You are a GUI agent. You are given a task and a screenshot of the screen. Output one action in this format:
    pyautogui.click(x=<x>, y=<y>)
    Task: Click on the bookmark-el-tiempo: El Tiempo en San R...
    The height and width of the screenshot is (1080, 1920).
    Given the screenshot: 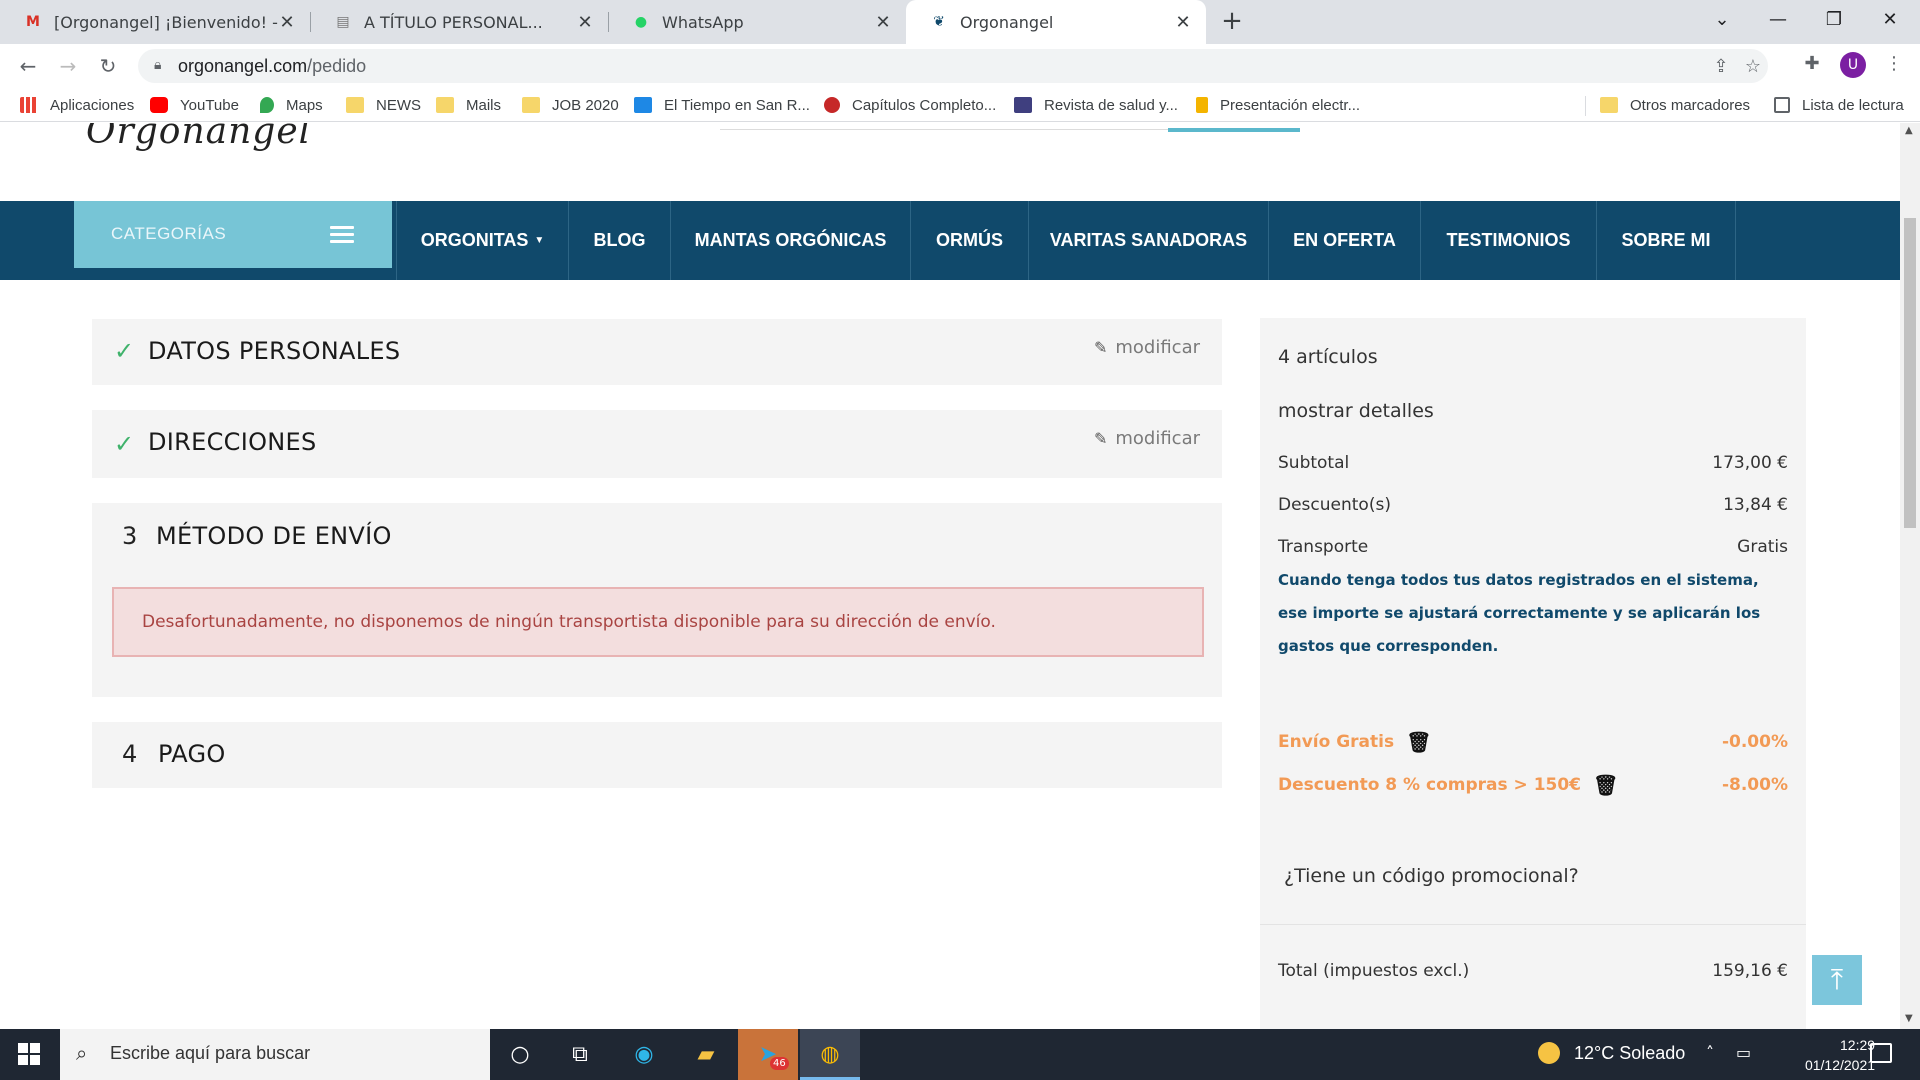 What is the action you would take?
    pyautogui.click(x=722, y=105)
    